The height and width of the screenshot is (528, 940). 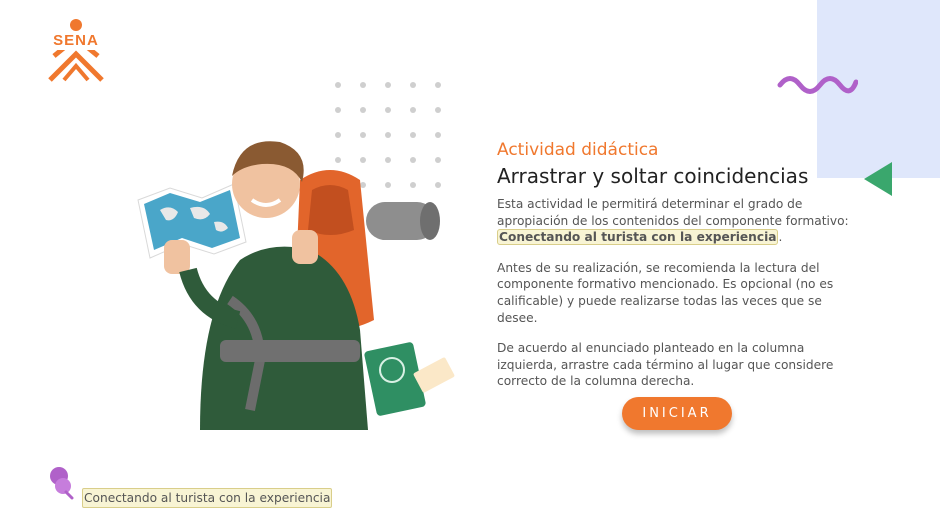 I want to click on activity-subtitle: Actividad didáctica, so click(x=578, y=150).